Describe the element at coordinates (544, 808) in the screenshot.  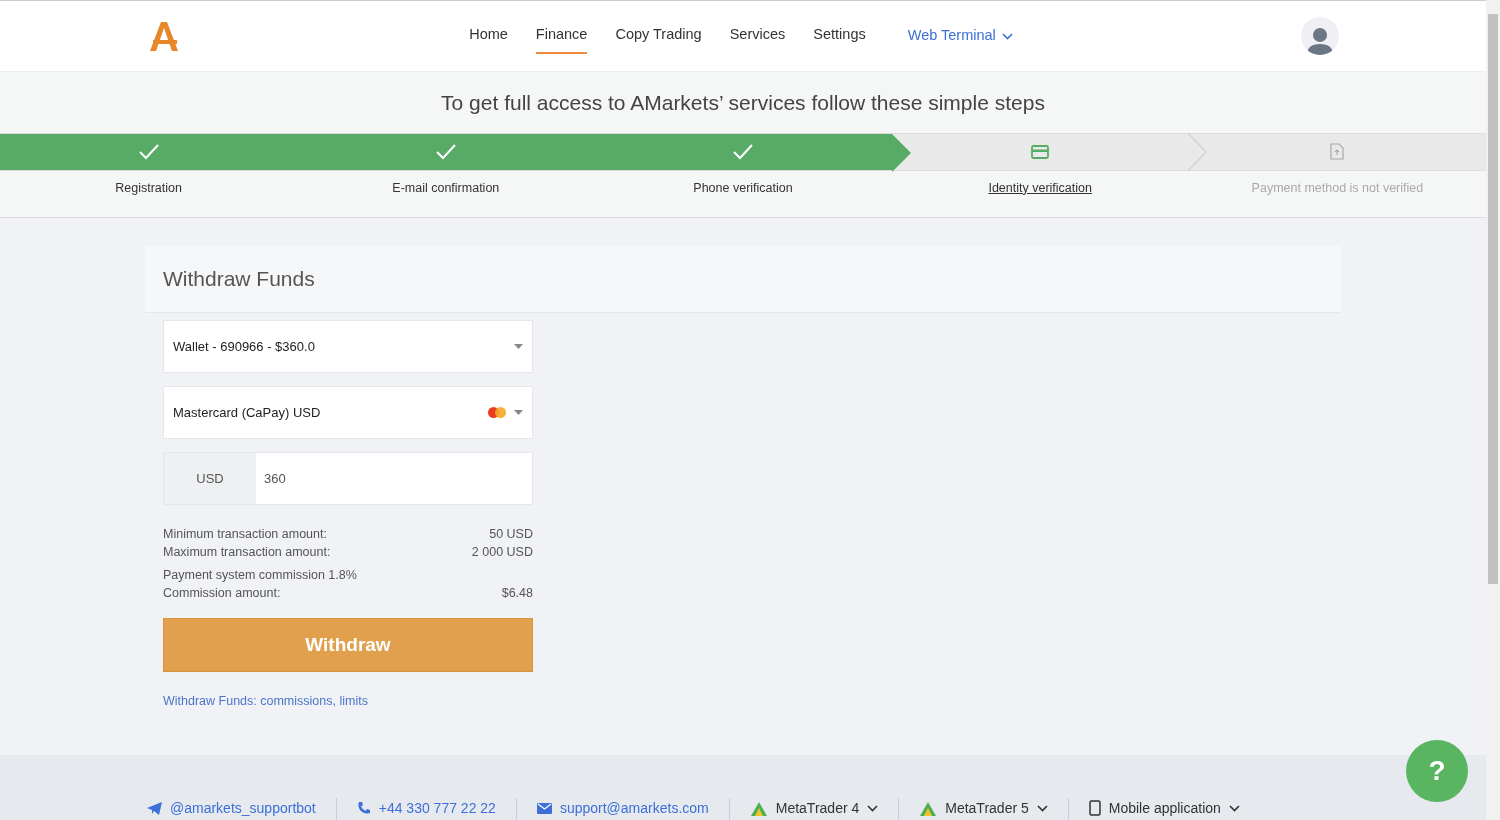
I see `envelope-icon` at that location.